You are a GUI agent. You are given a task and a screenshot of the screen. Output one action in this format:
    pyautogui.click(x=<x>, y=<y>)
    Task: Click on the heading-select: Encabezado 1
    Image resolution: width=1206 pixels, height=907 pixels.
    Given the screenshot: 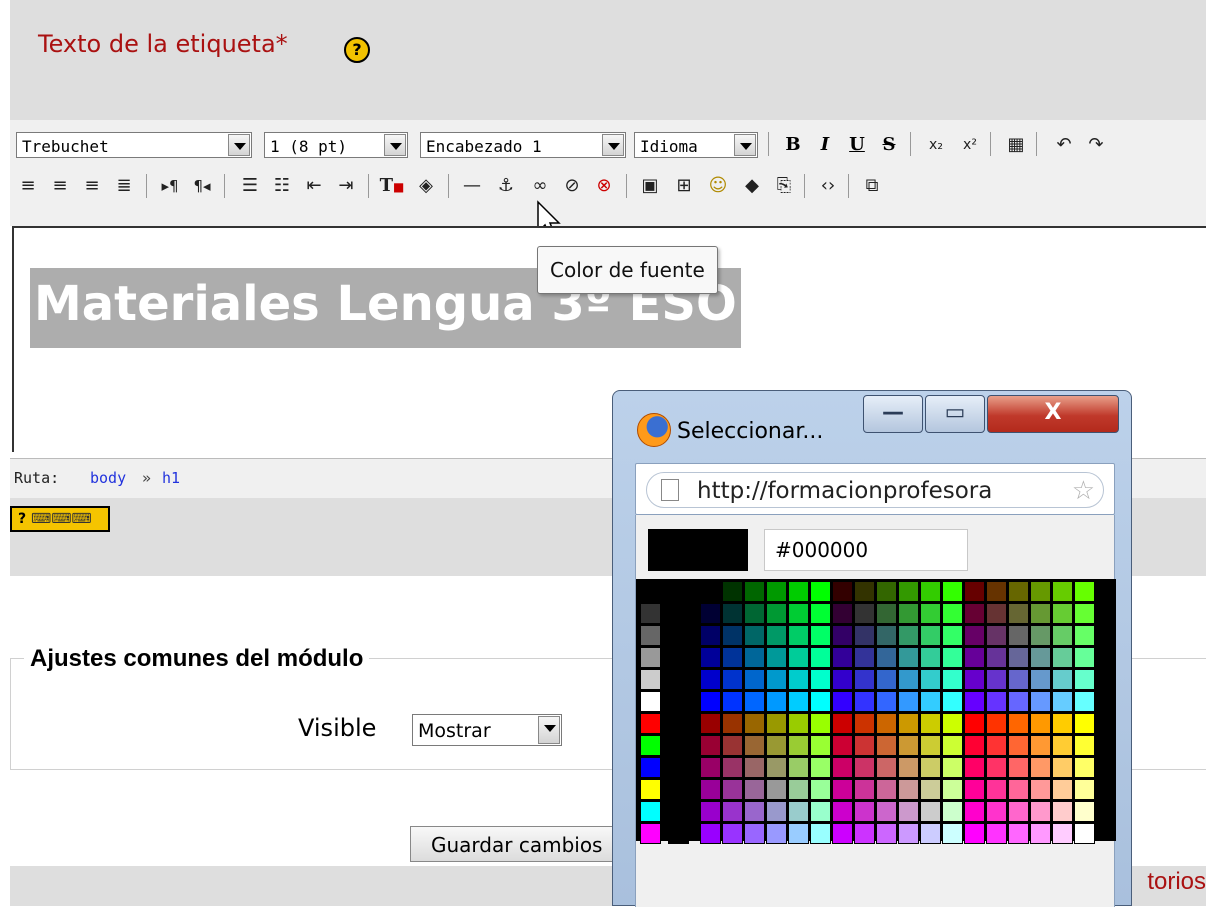 What is the action you would take?
    pyautogui.click(x=523, y=145)
    